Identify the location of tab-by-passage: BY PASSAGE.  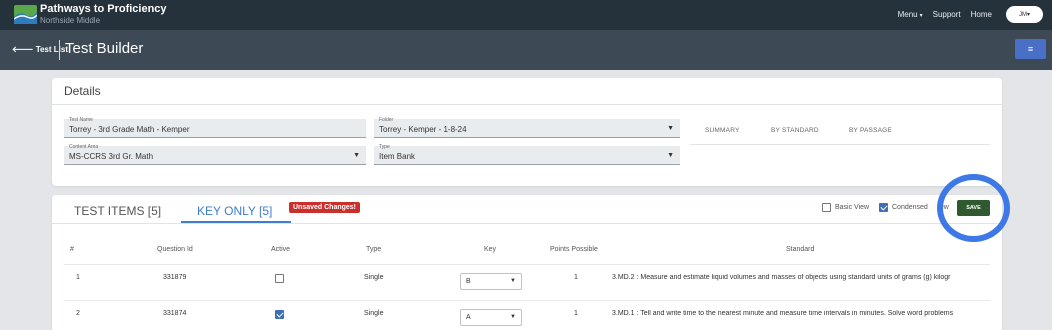
(870, 130).